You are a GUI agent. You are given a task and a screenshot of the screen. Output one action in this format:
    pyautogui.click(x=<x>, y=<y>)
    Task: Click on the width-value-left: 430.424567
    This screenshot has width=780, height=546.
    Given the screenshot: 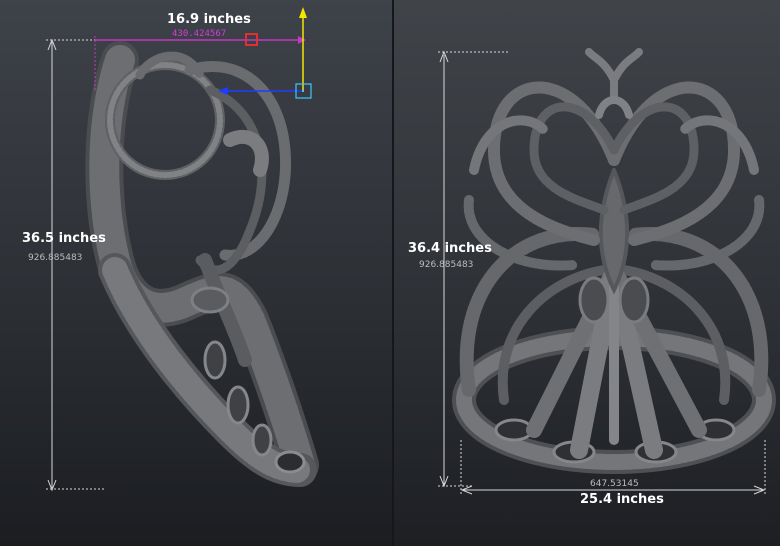 What is the action you would take?
    pyautogui.click(x=199, y=34)
    